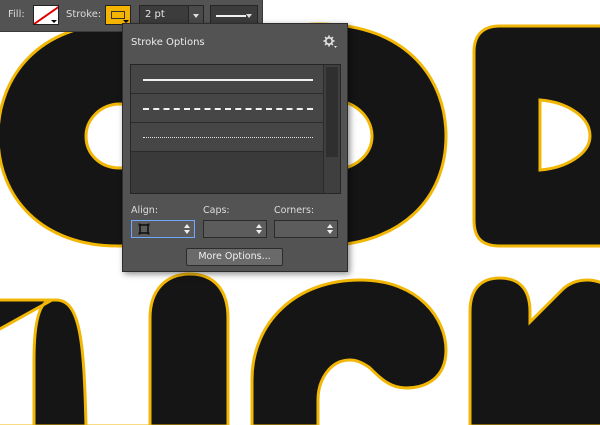  I want to click on solid-line-icon, so click(231, 16).